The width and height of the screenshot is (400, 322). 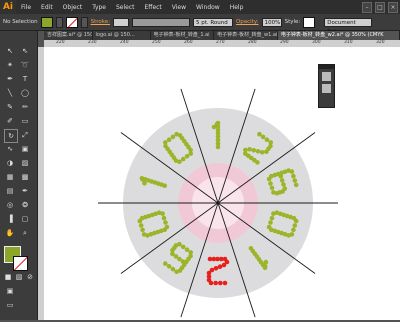 I want to click on menu-edit: Edit, so click(x=47, y=7).